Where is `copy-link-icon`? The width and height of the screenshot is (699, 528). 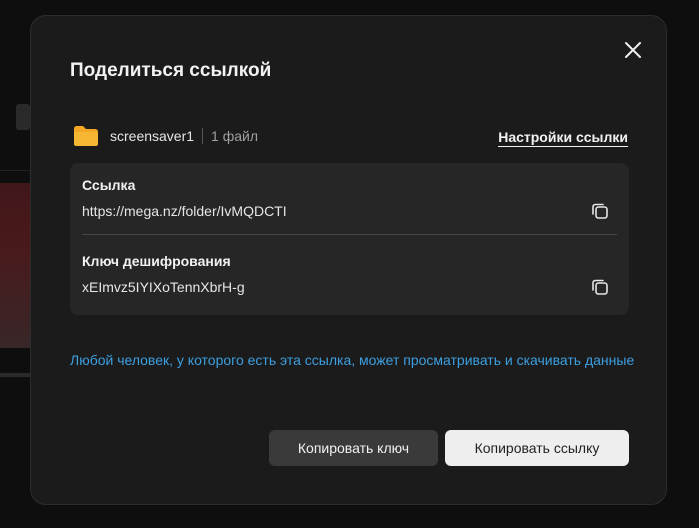 copy-link-icon is located at coordinates (600, 211).